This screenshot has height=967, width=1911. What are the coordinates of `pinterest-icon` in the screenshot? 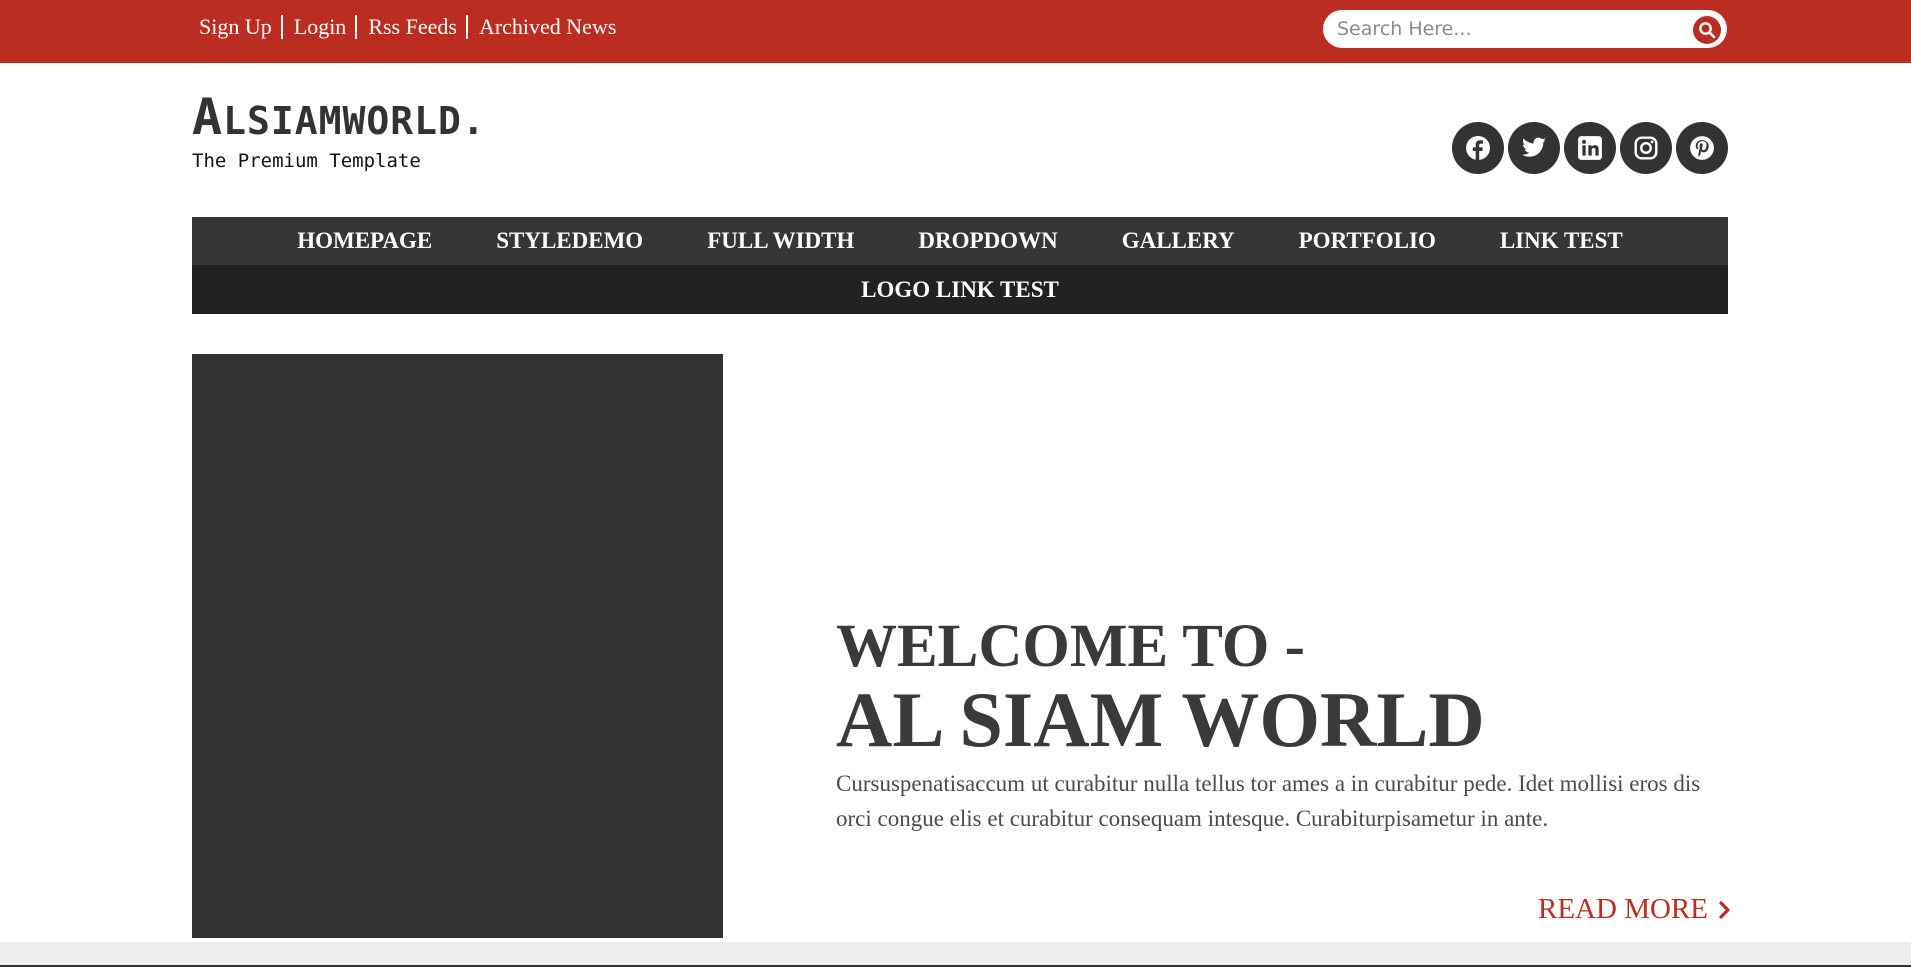 It's located at (1702, 148).